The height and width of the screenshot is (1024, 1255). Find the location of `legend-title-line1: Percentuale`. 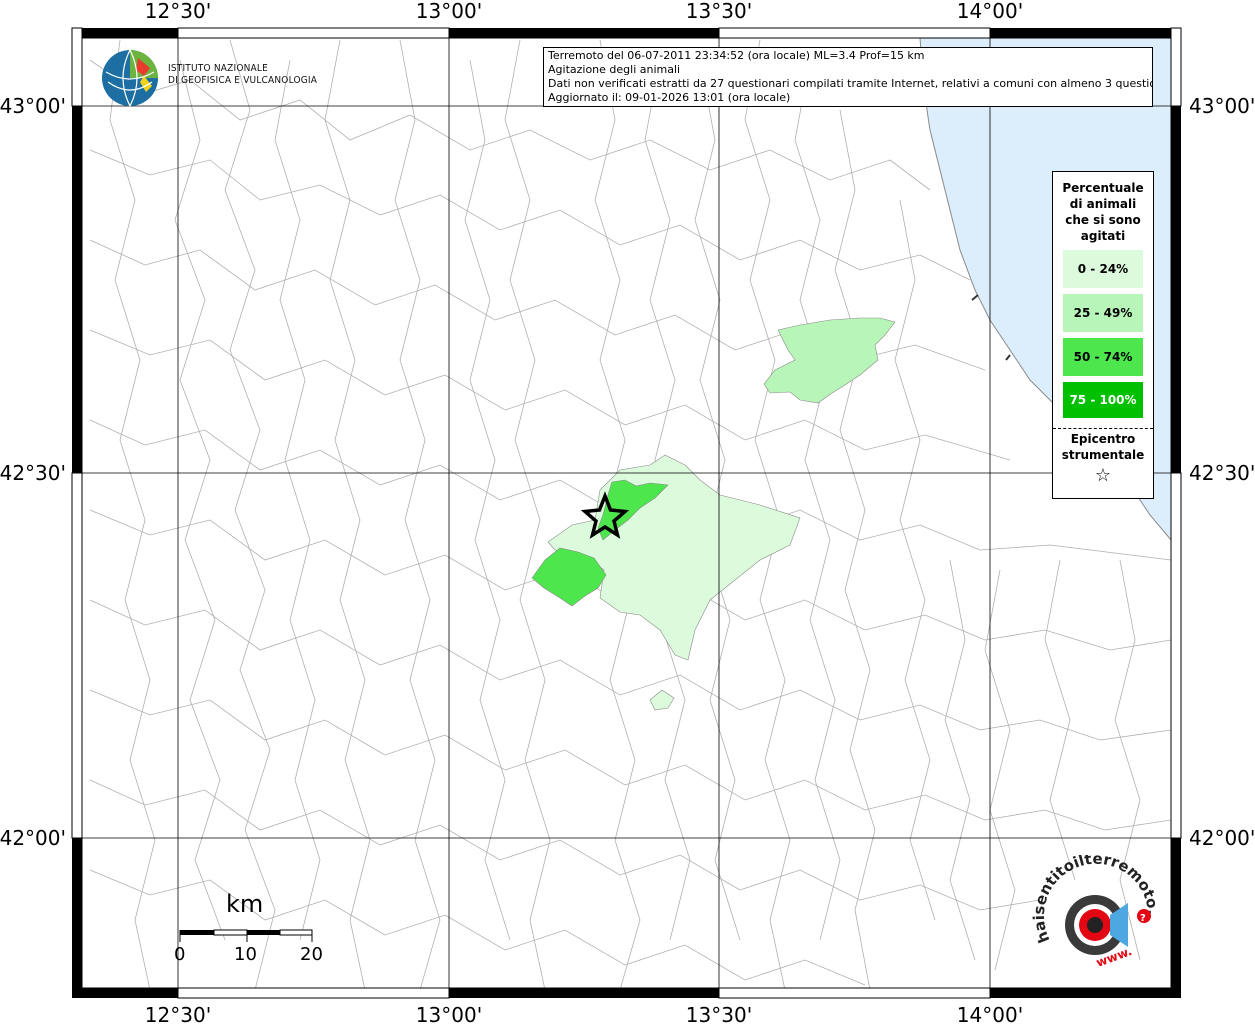

legend-title-line1: Percentuale is located at coordinates (1103, 188).